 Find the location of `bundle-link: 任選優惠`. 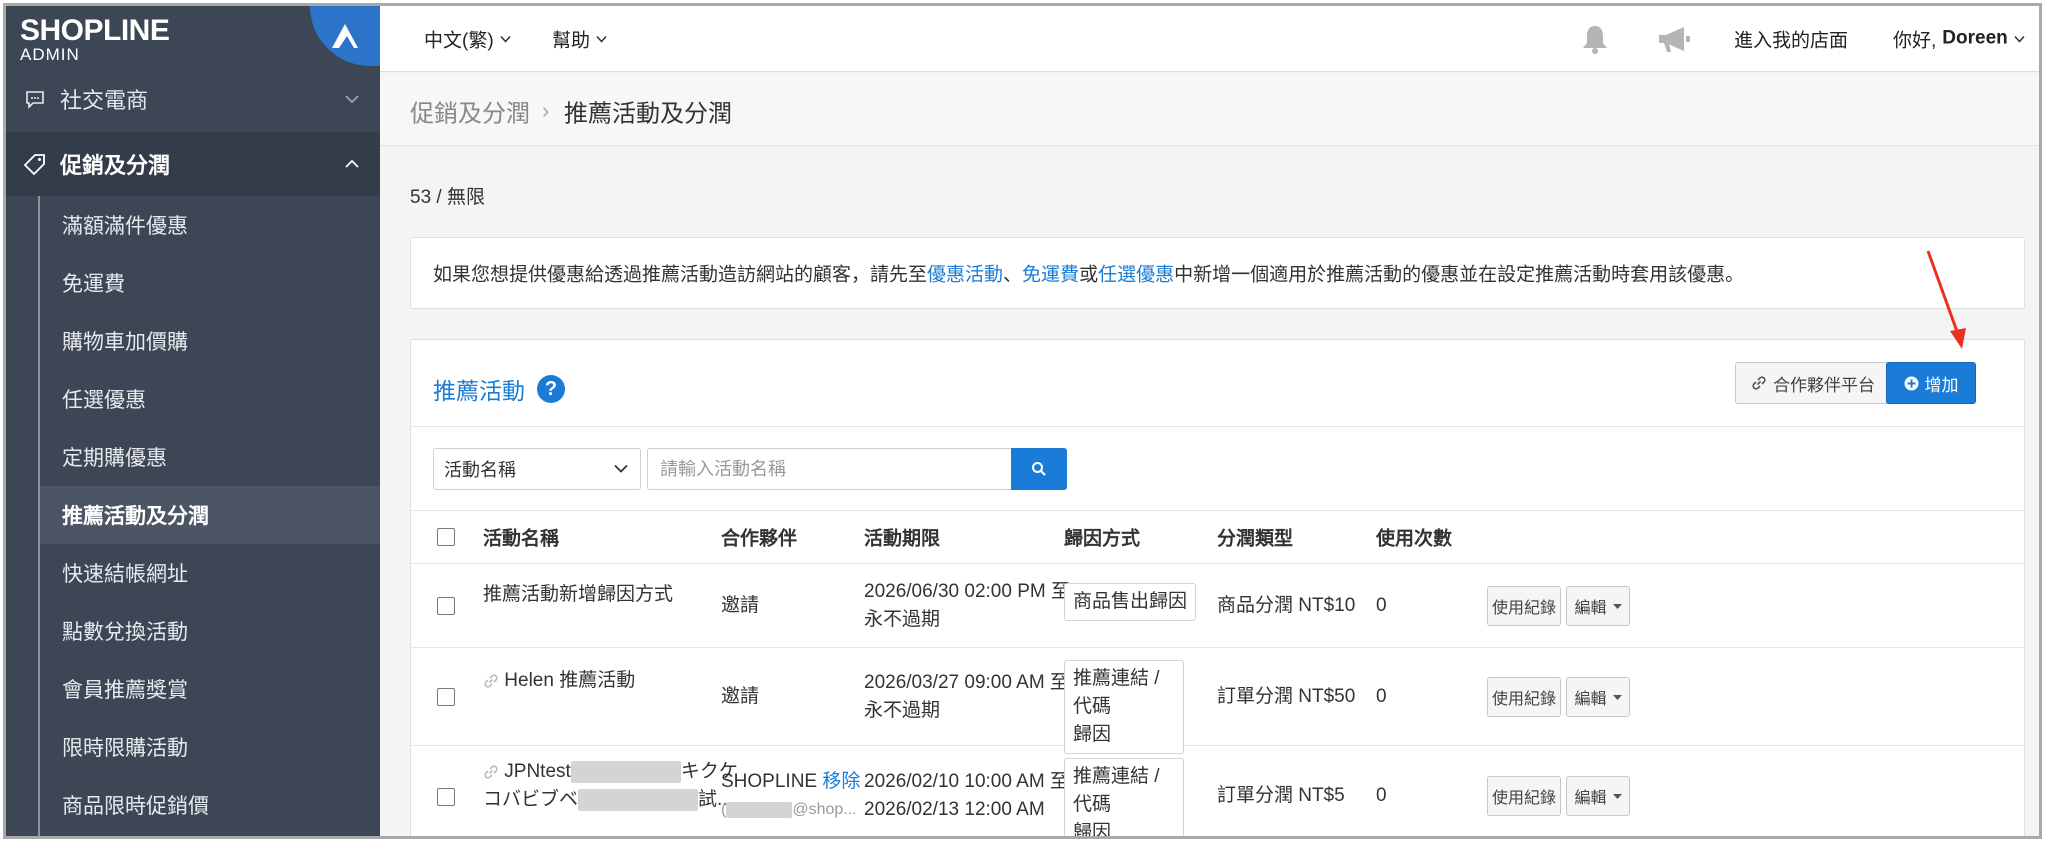

bundle-link: 任選優惠 is located at coordinates (1136, 275).